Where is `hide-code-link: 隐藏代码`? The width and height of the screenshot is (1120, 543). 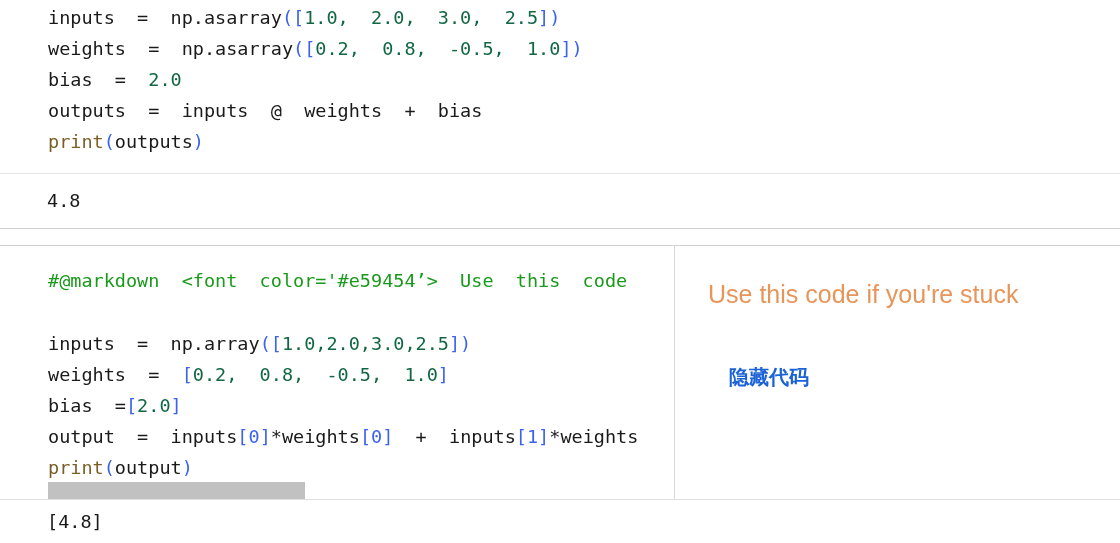
hide-code-link: 隐藏代码 is located at coordinates (769, 376).